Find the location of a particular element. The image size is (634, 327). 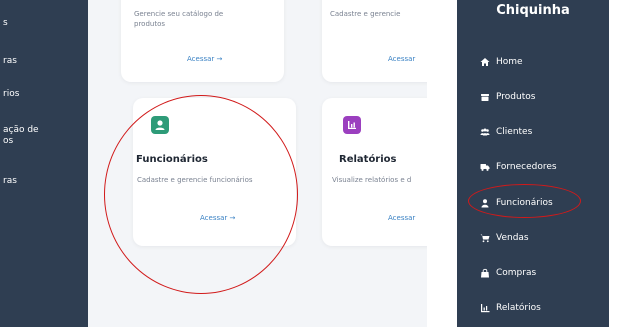

card-desc: Visualize relatórios e d is located at coordinates (372, 180).